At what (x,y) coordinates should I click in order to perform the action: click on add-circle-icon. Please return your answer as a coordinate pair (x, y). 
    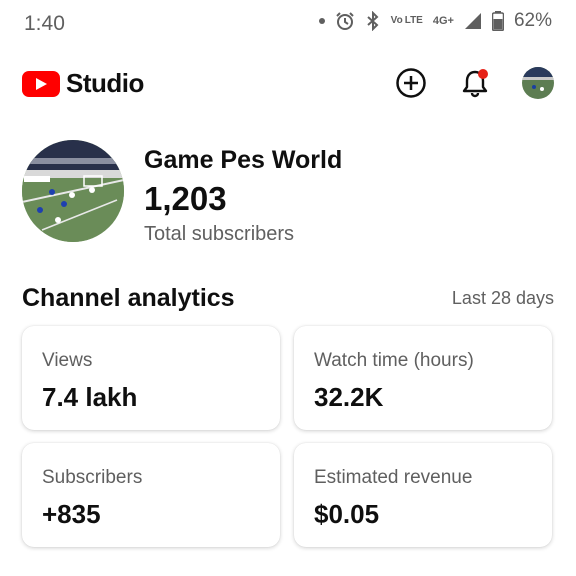
    Looking at the image, I should click on (411, 83).